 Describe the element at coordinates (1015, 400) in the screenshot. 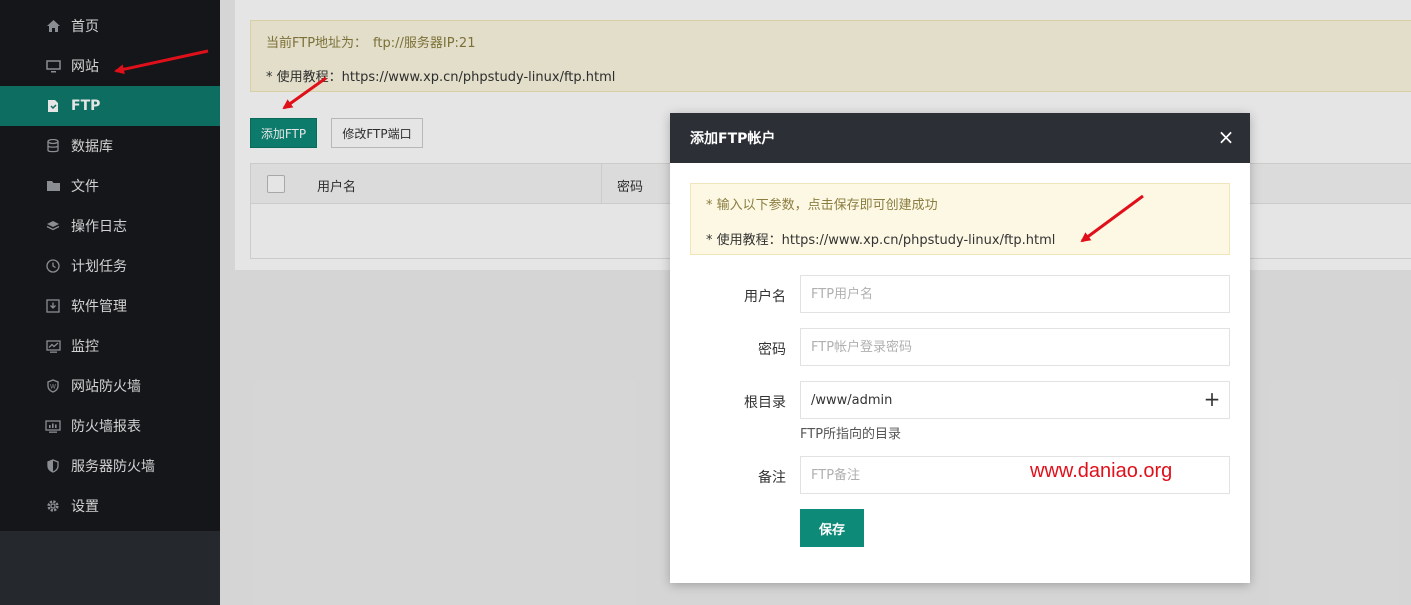

I see `root-dir-input` at that location.